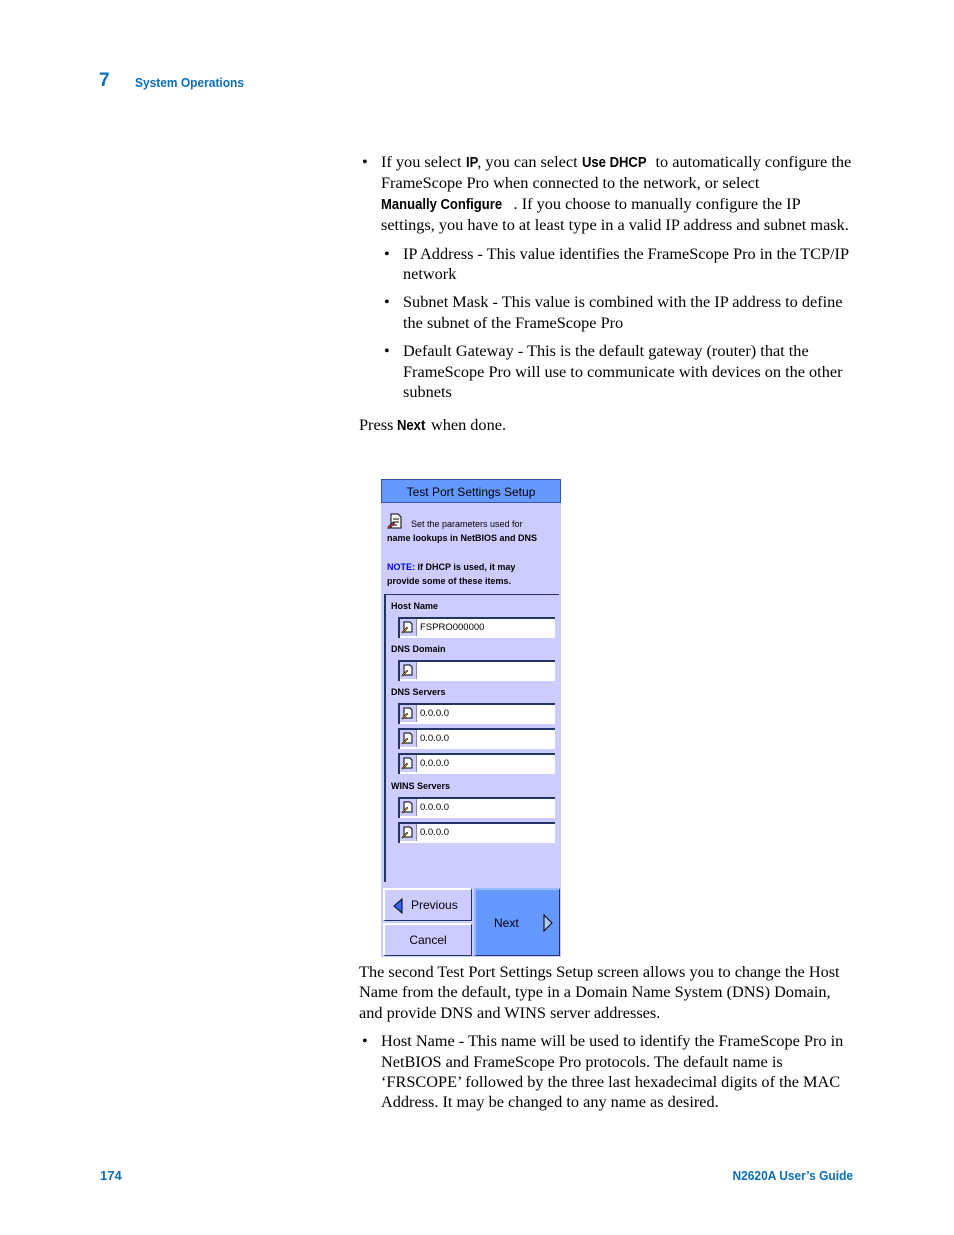 The image size is (954, 1235). Describe the element at coordinates (401, 567) in the screenshot. I see `note-label: NOTE:` at that location.